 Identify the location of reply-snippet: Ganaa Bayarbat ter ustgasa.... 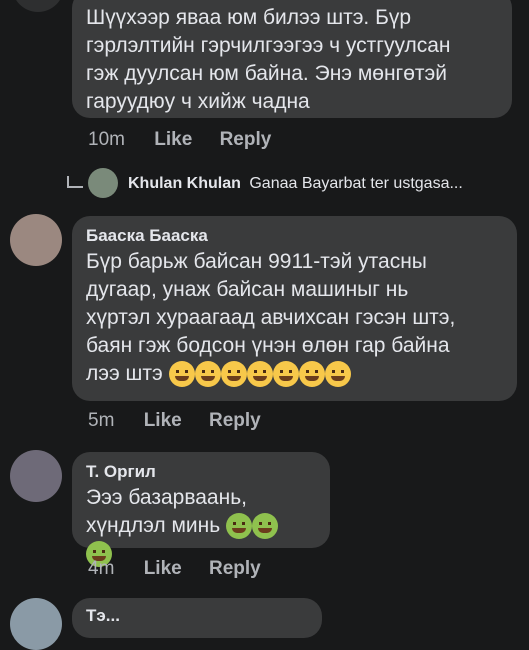
(356, 183).